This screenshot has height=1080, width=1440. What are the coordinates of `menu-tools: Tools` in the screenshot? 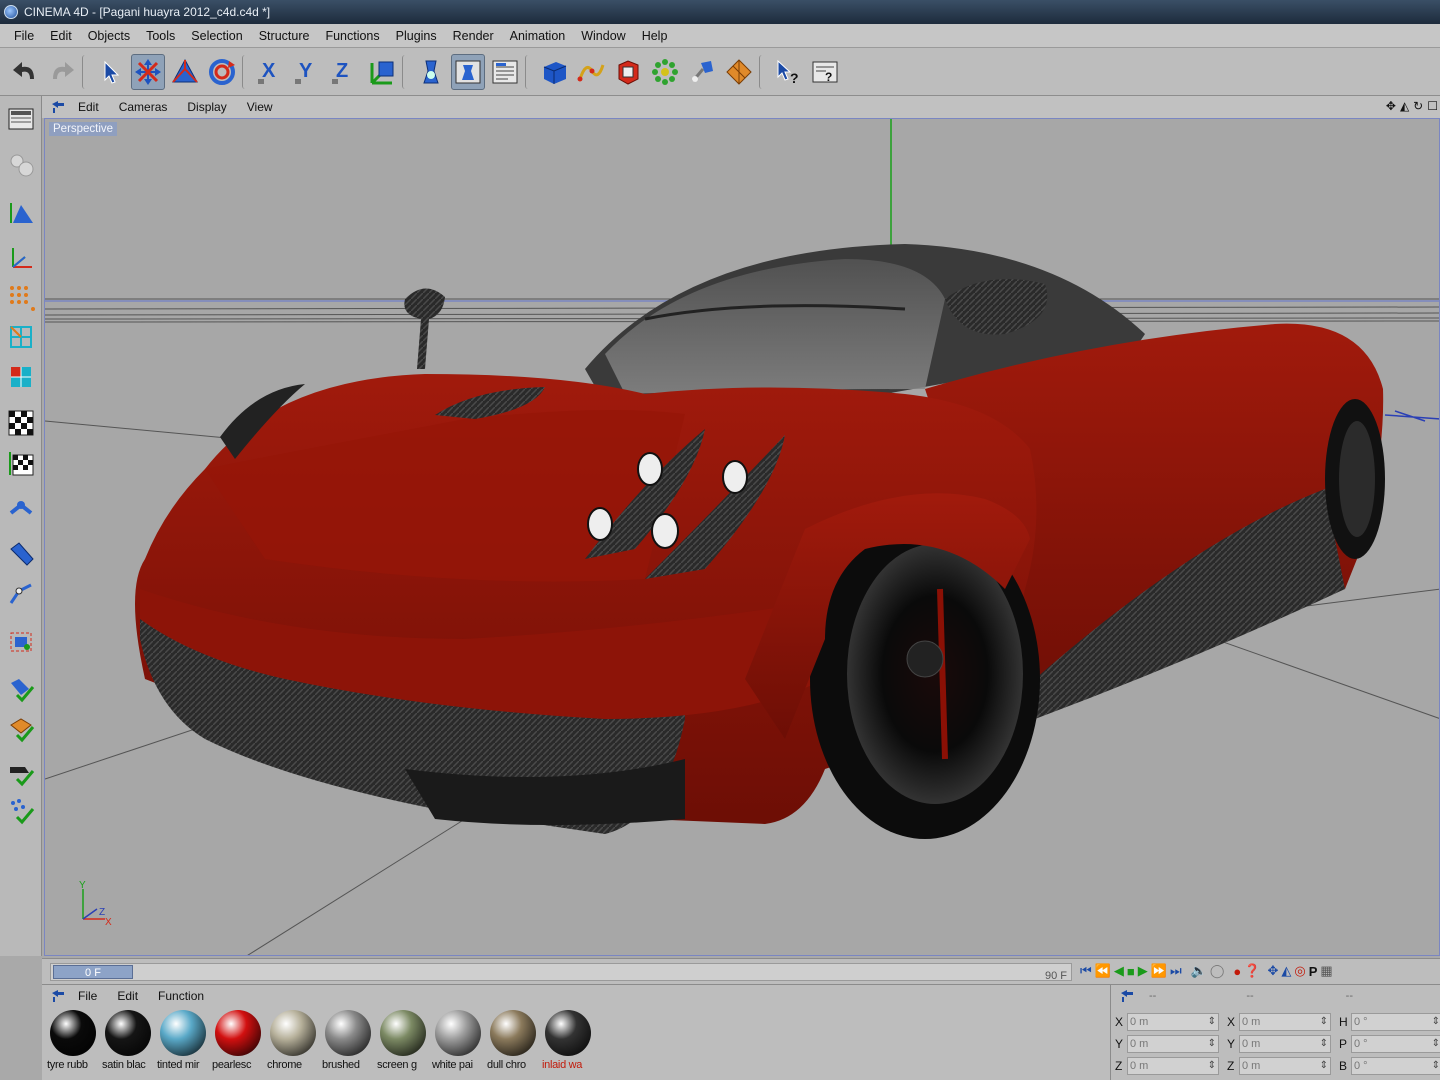 It's located at (160, 36).